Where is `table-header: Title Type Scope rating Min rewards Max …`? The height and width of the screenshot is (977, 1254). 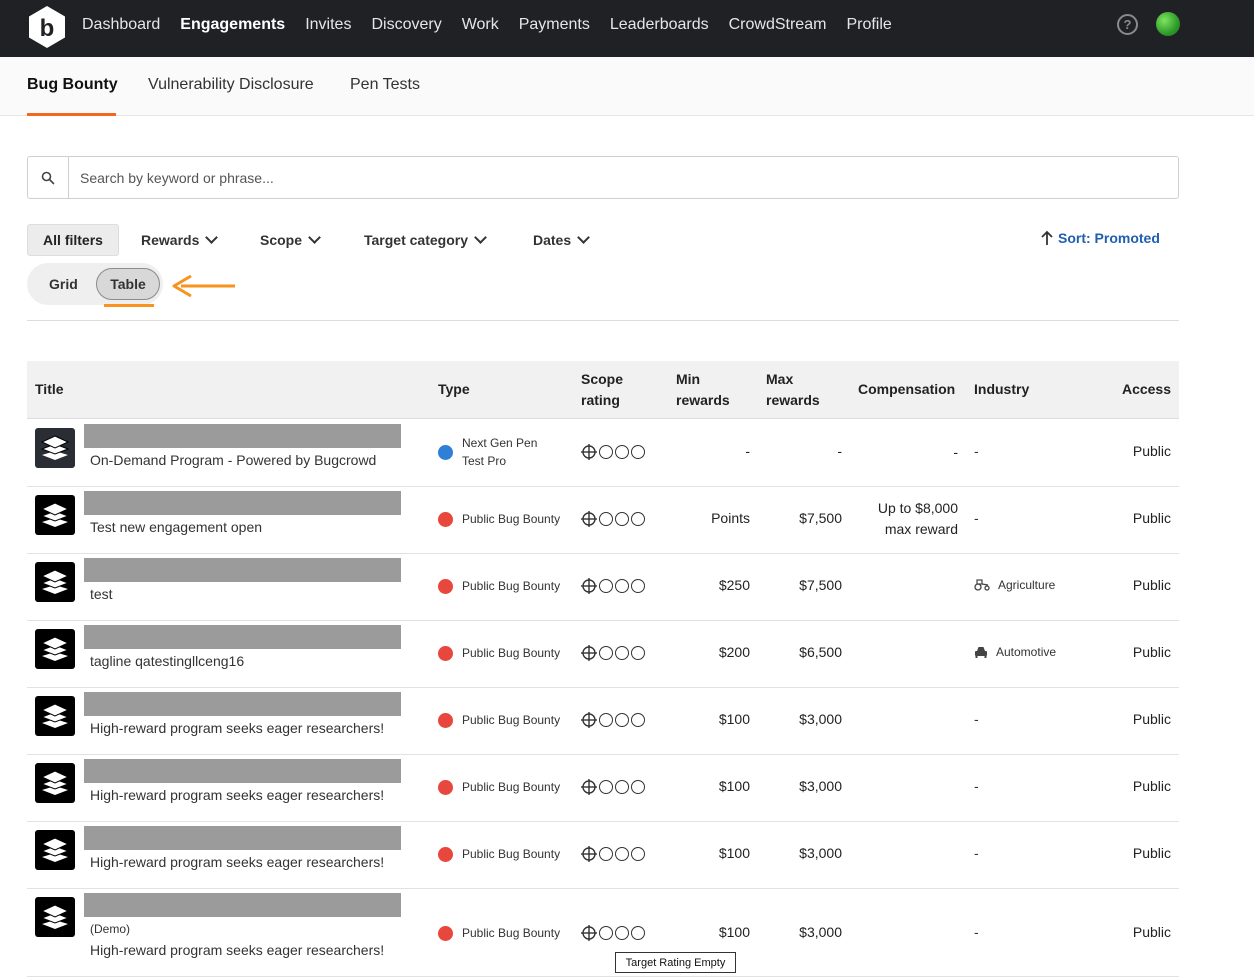
table-header: Title Type Scope rating Min rewards Max … is located at coordinates (603, 390).